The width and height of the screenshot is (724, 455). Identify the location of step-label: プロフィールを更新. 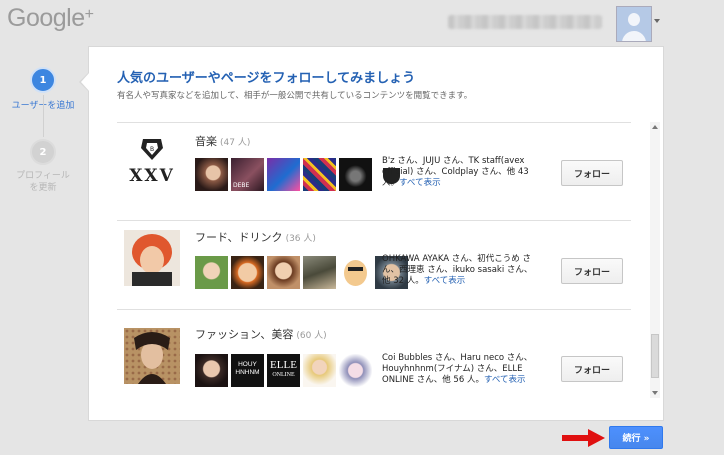
(43, 182).